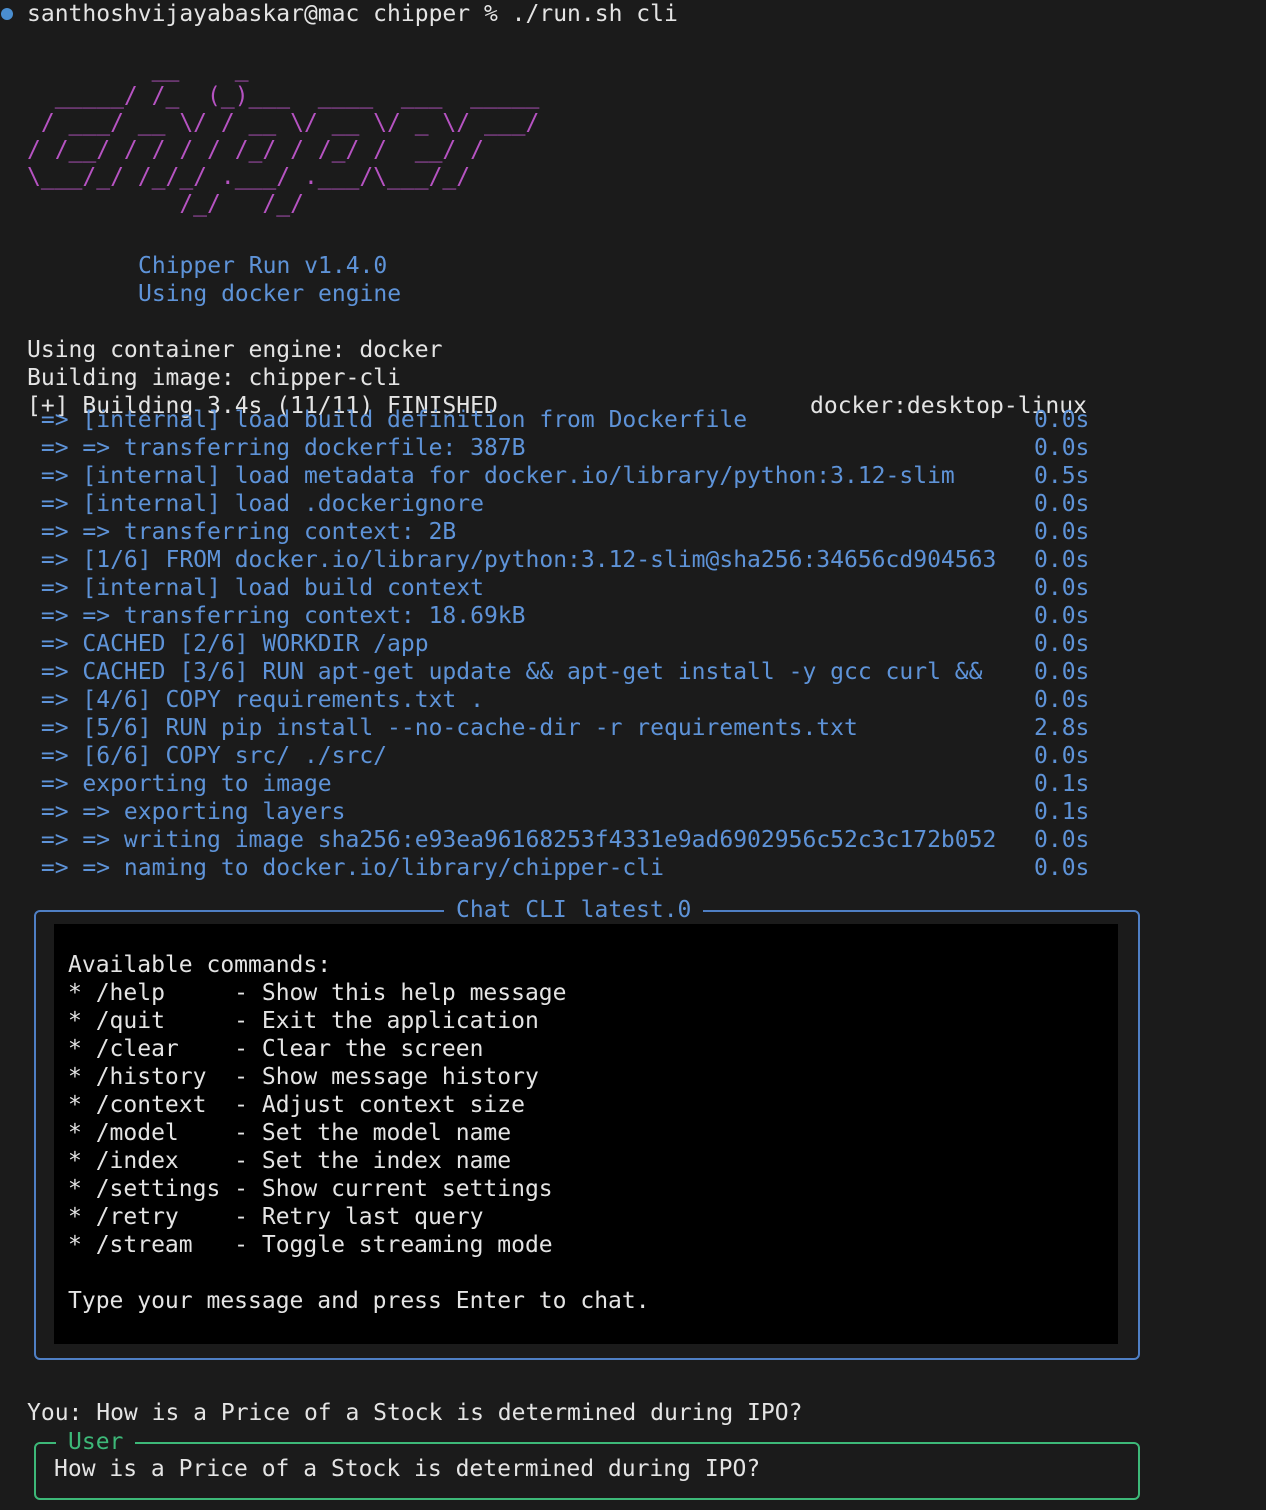 The image size is (1266, 1510). Describe the element at coordinates (310, 1245) in the screenshot. I see `command-item: * /stream - Toggle streaming mode` at that location.